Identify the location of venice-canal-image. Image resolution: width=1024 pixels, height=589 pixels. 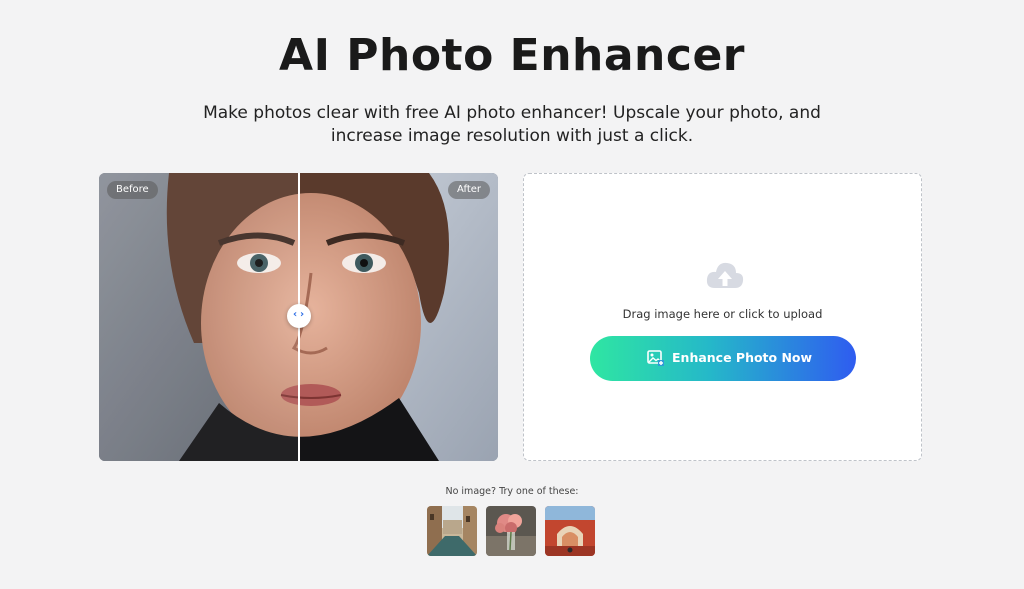
(452, 531).